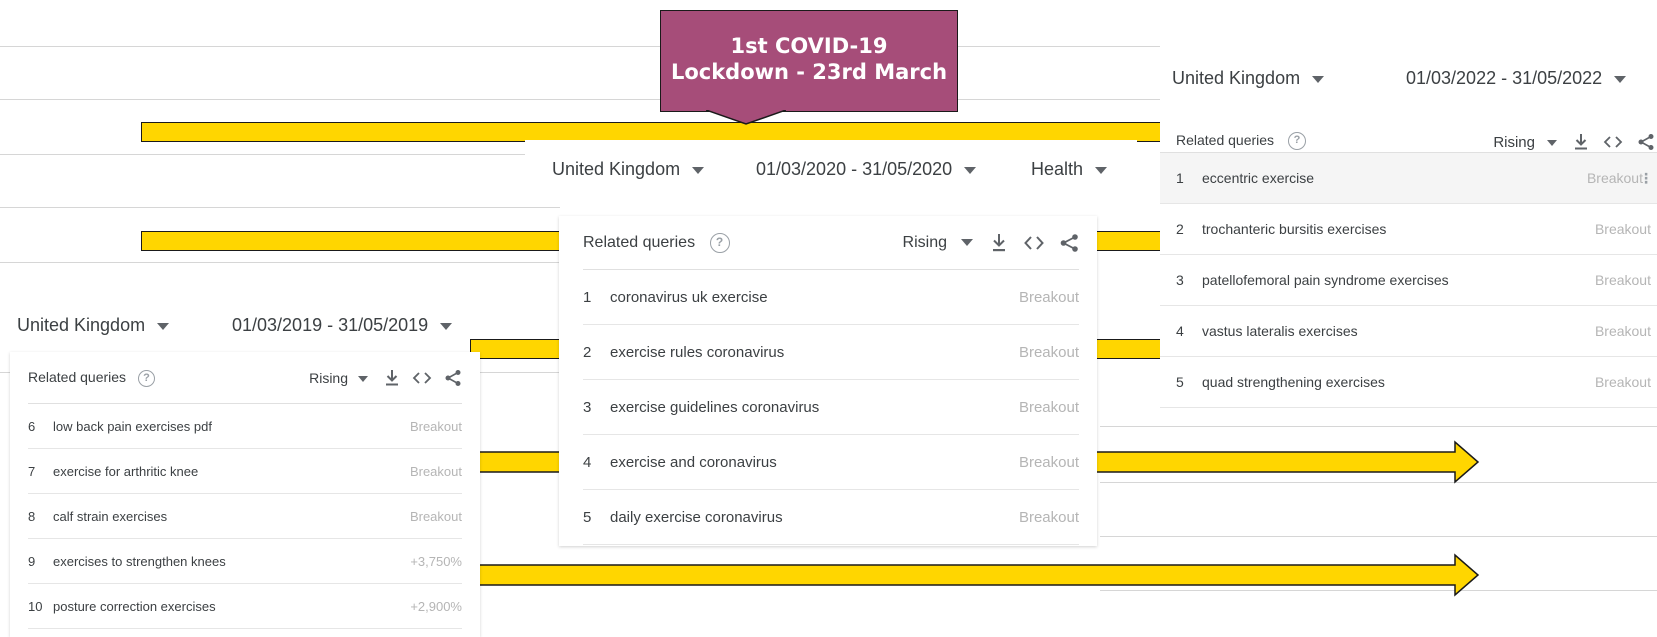 Image resolution: width=1657 pixels, height=637 pixels. I want to click on date-range-label: 01/03/2019 - 31/05/2019, so click(330, 325).